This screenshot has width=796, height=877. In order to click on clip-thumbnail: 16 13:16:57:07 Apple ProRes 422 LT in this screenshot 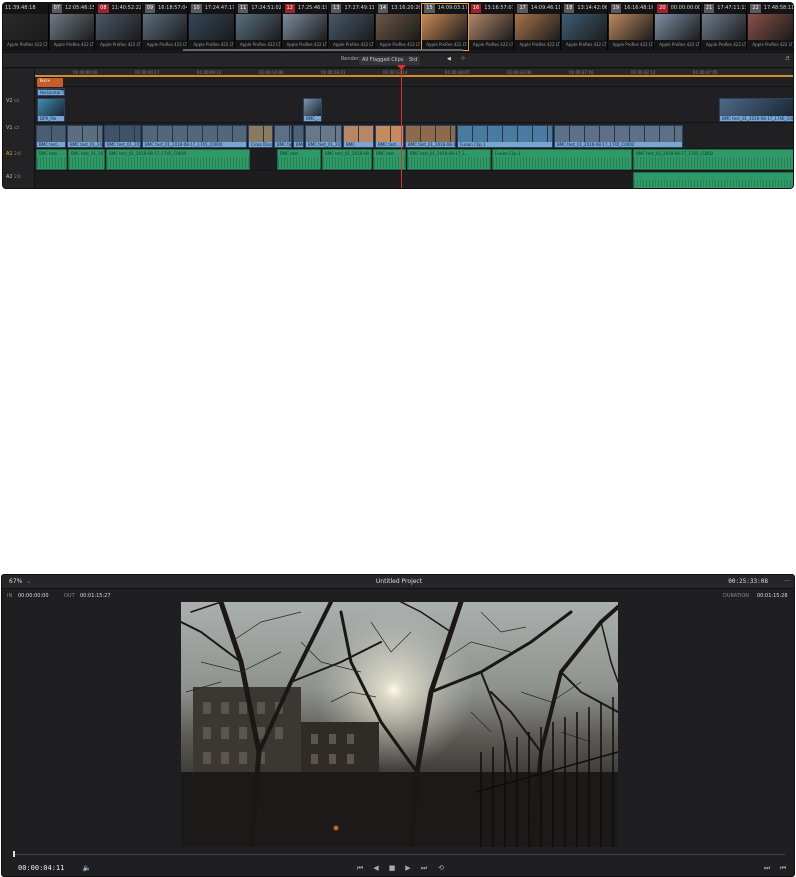, I will do `click(491, 27)`.